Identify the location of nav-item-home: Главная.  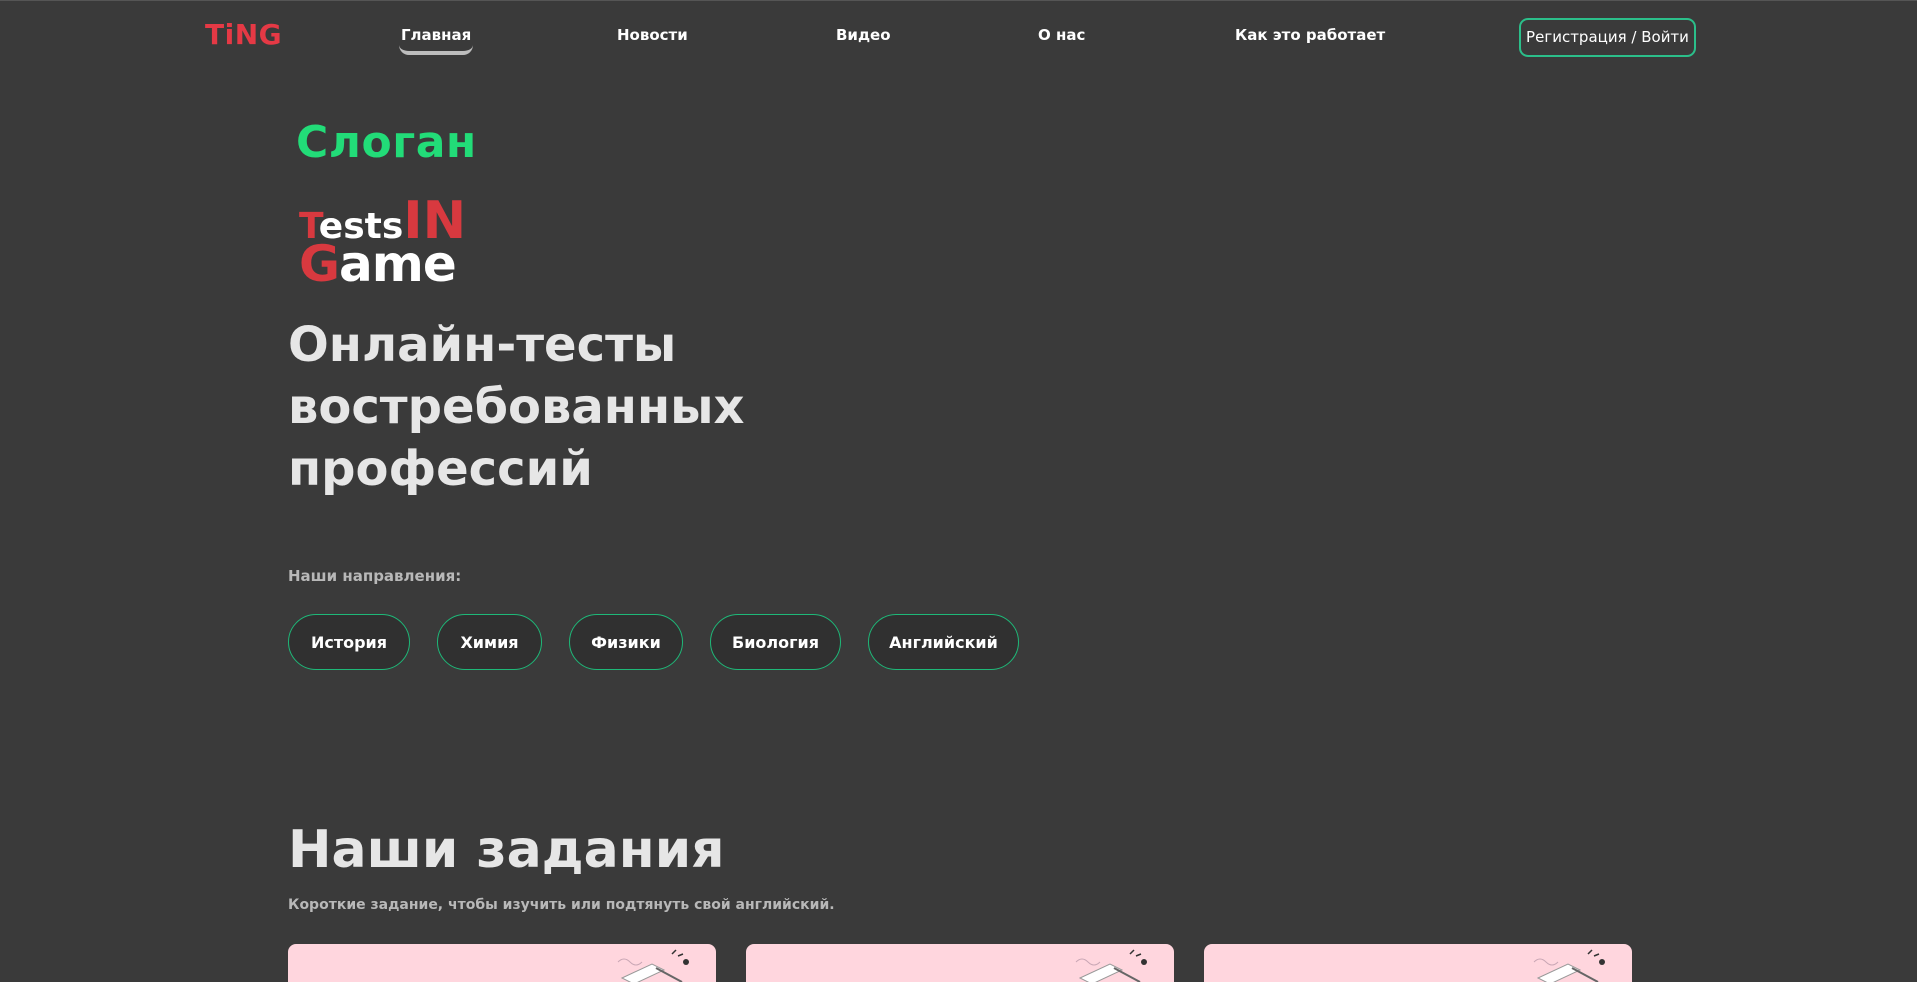
(436, 40).